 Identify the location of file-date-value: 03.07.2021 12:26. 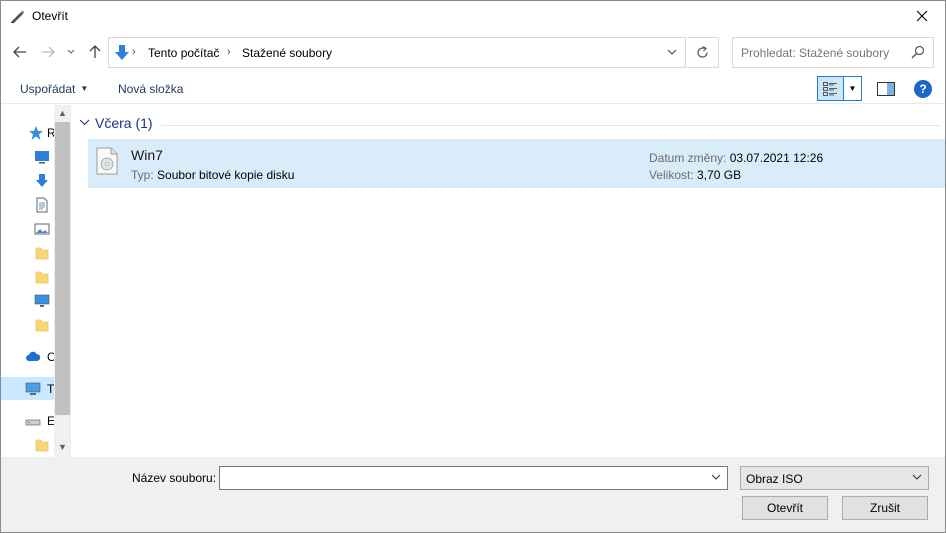
(776, 158).